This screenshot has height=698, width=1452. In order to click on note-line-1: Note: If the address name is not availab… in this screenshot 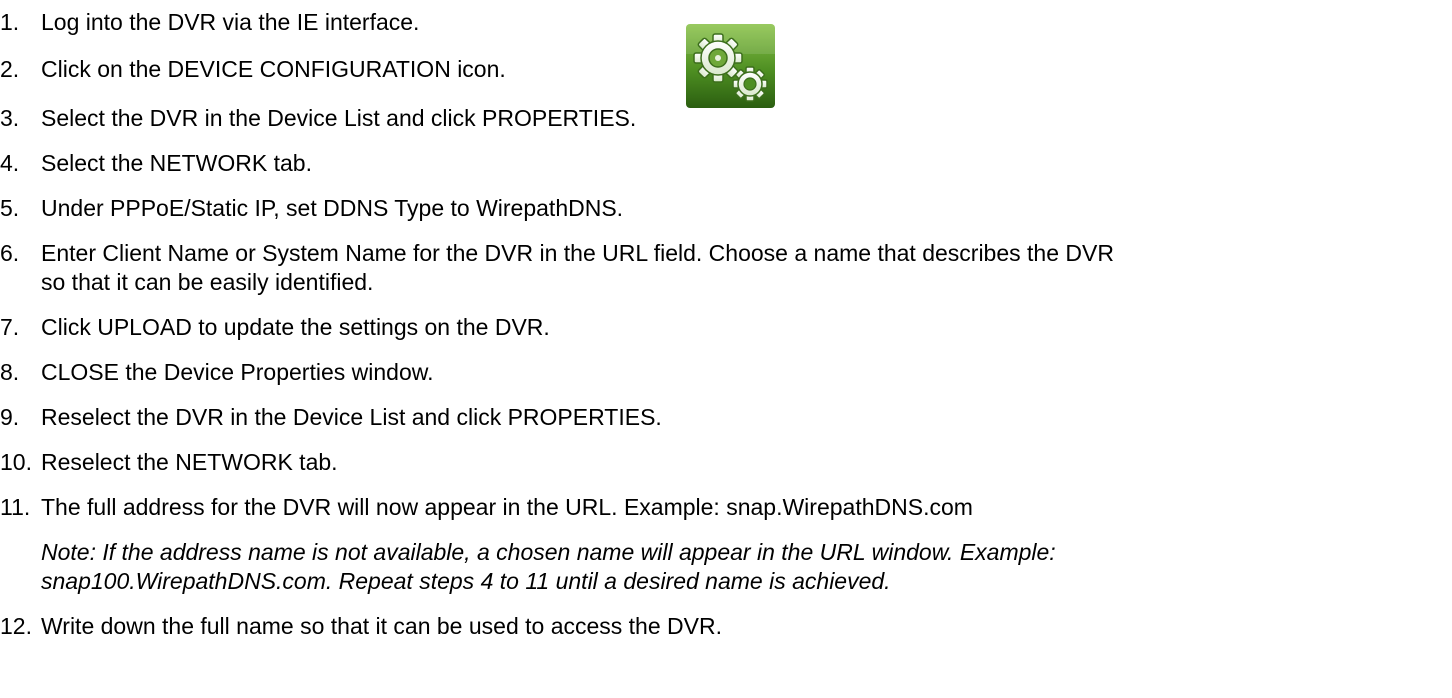, I will do `click(548, 552)`.